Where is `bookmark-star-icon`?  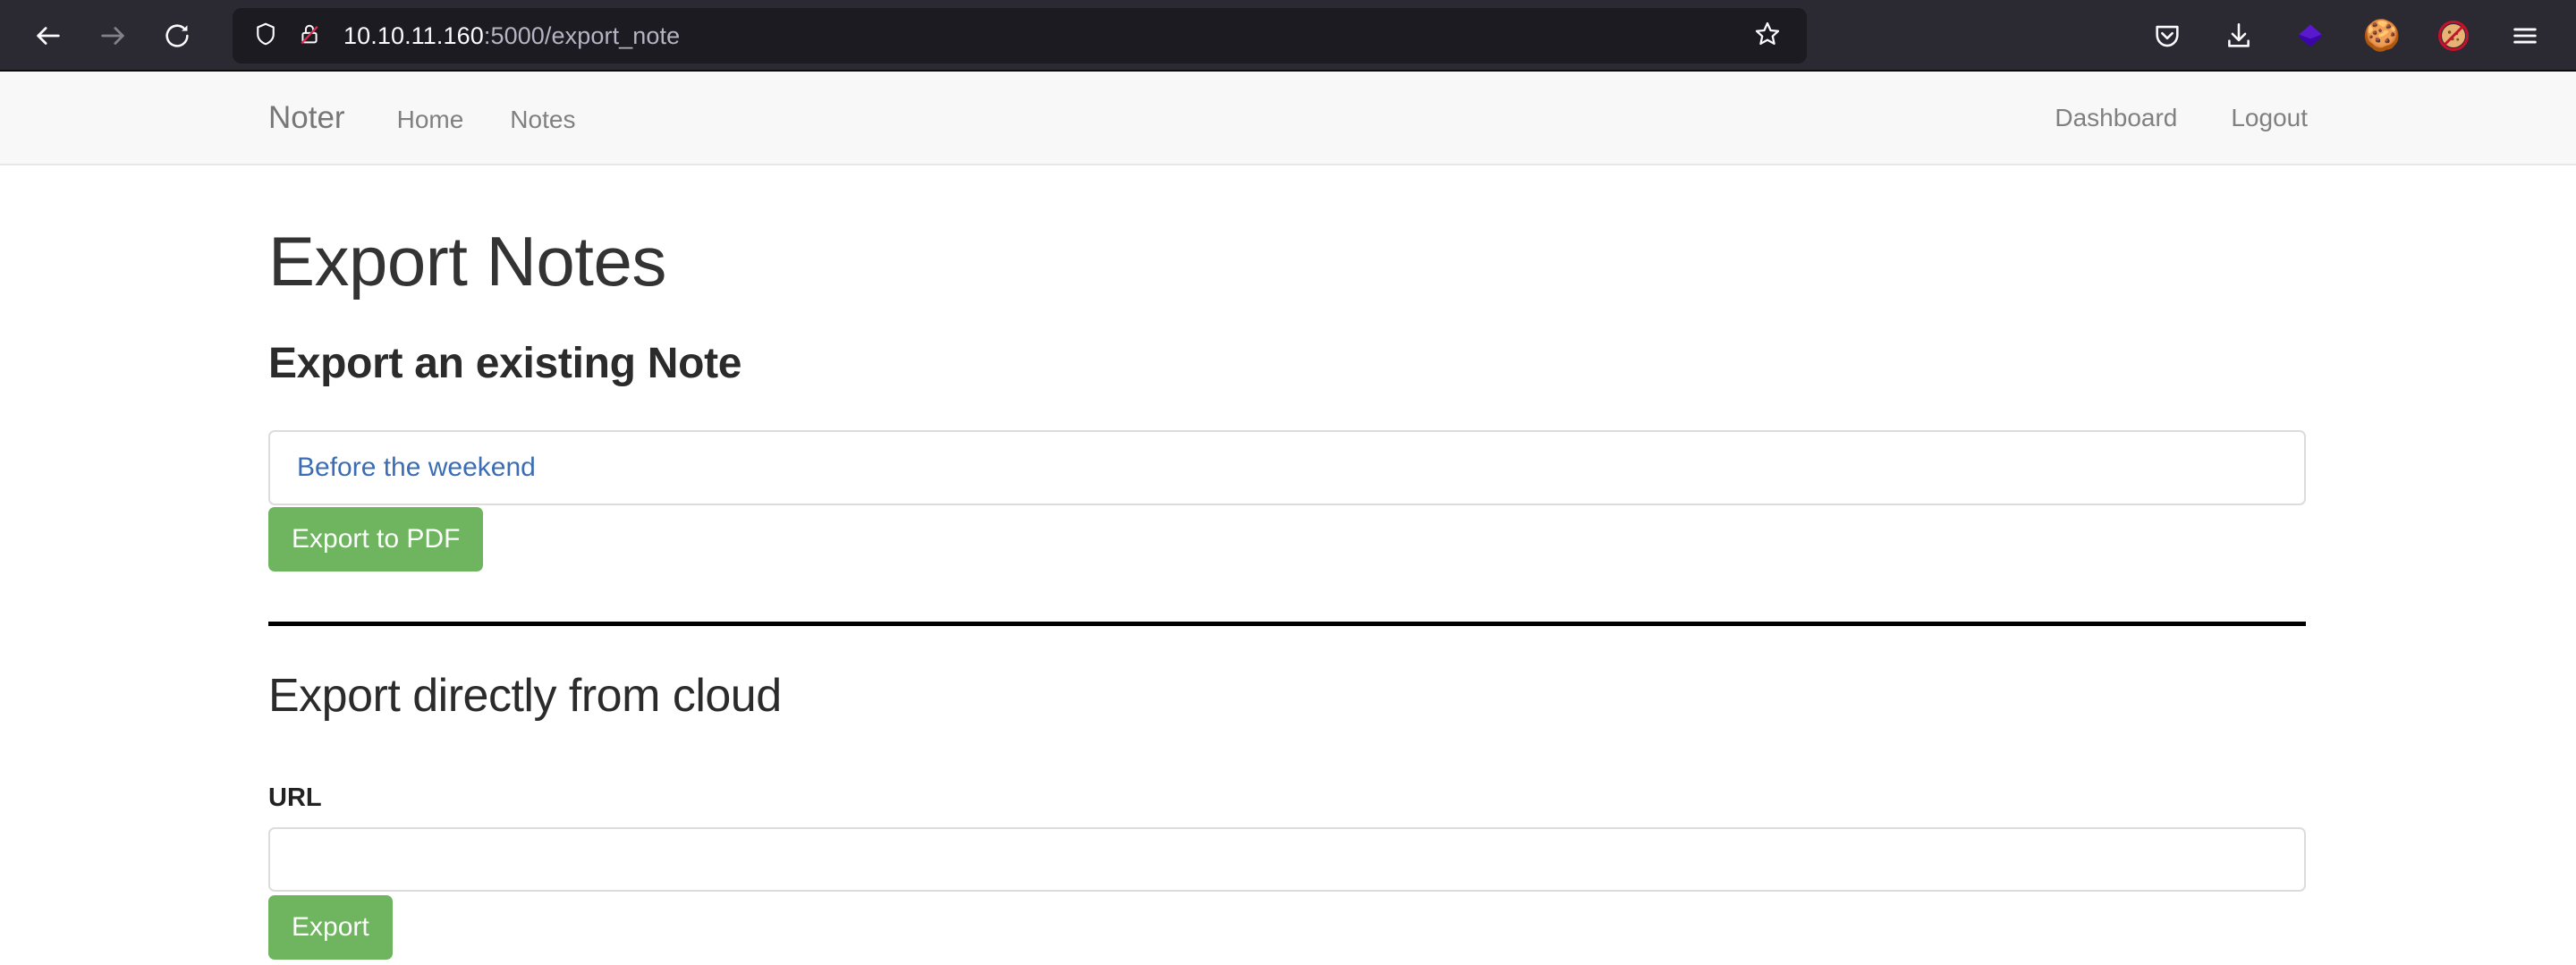
bookmark-star-icon is located at coordinates (1767, 36).